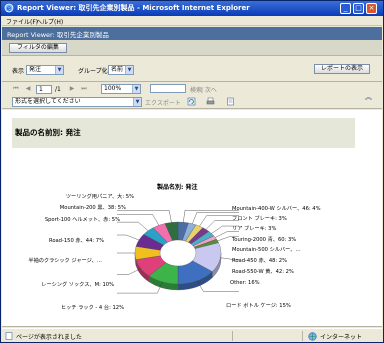  I want to click on zoom-select: 100% ▼, so click(121, 89).